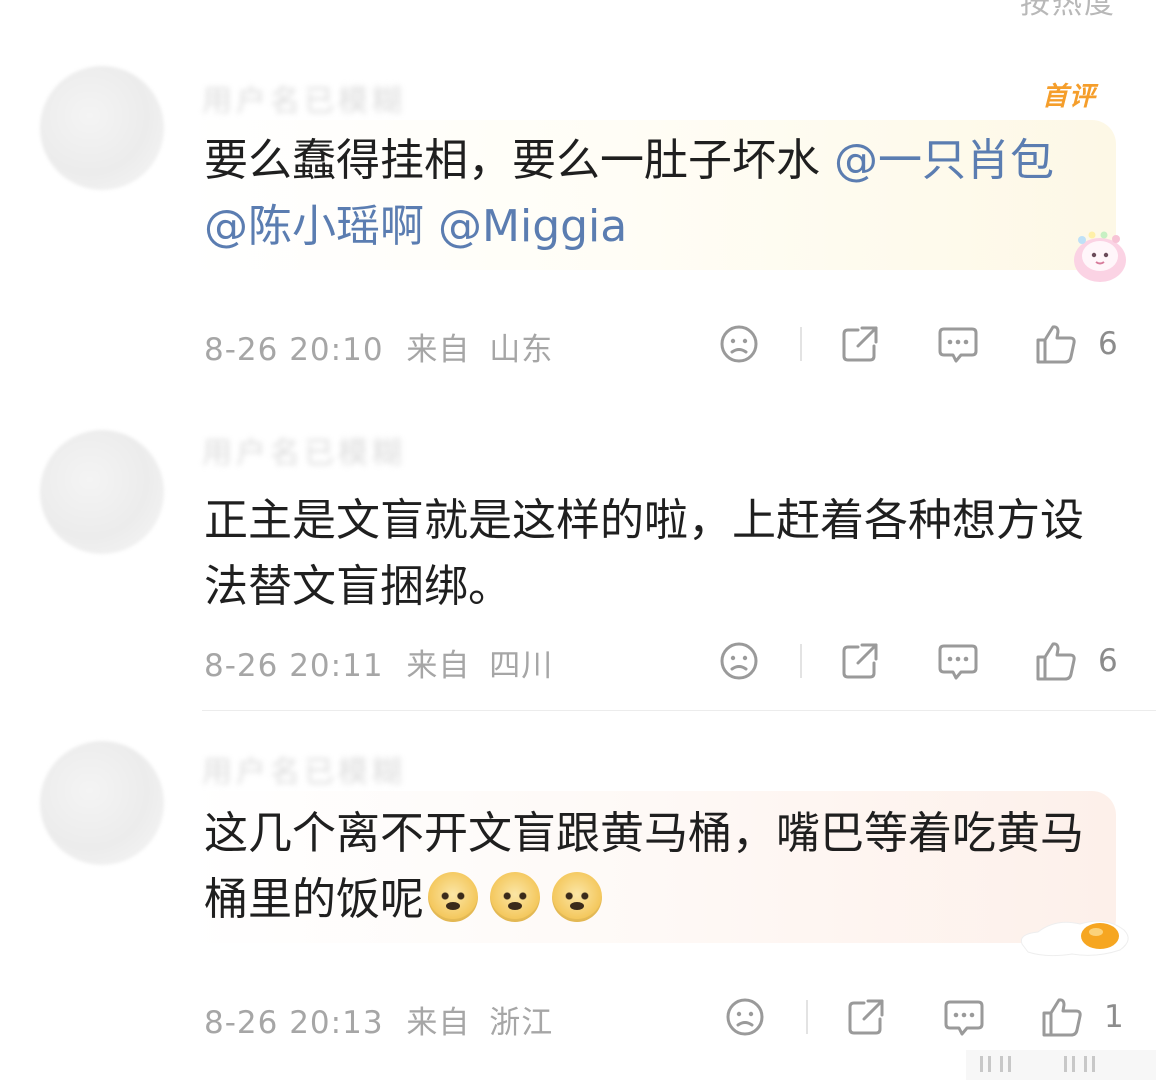 The image size is (1156, 1084). I want to click on comment-text-plain: 要么蠢得挂相，要么一肚子坏水, so click(519, 160).